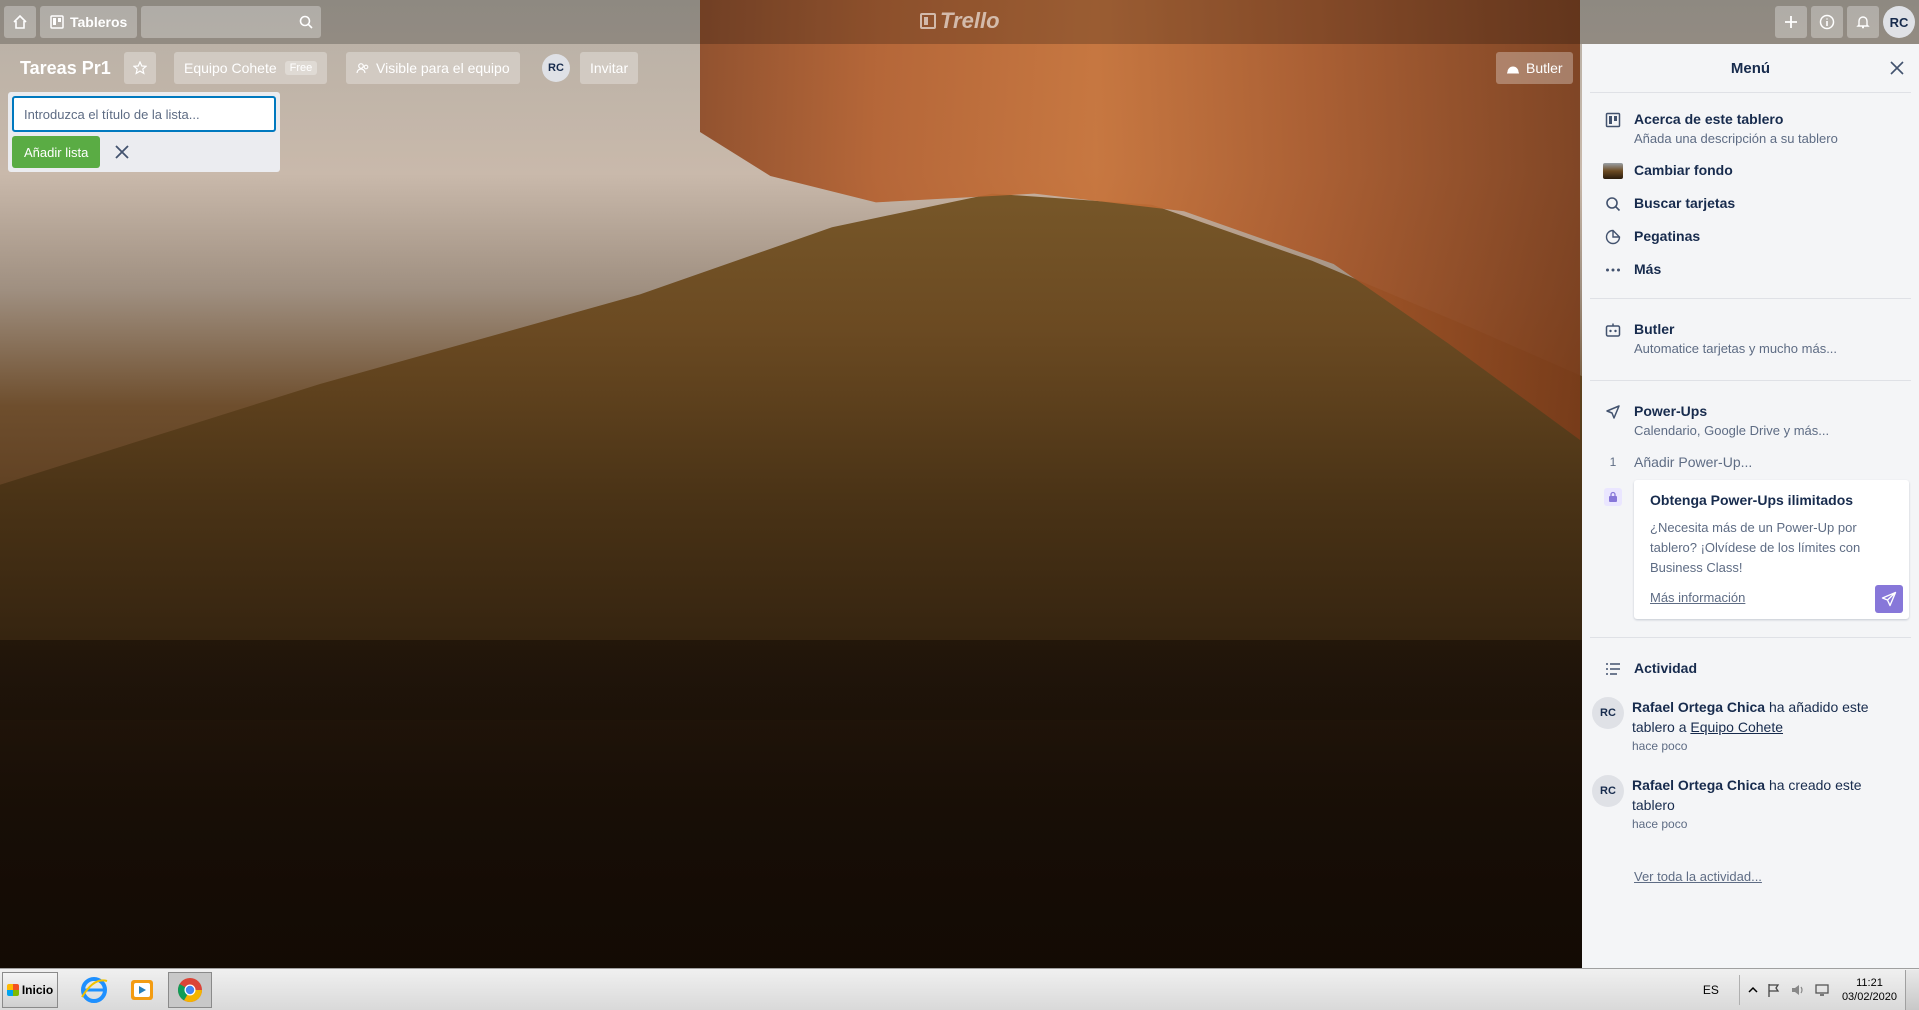 The height and width of the screenshot is (1010, 1919). Describe the element at coordinates (230, 68) in the screenshot. I see `team-label: Equipo Cohete` at that location.